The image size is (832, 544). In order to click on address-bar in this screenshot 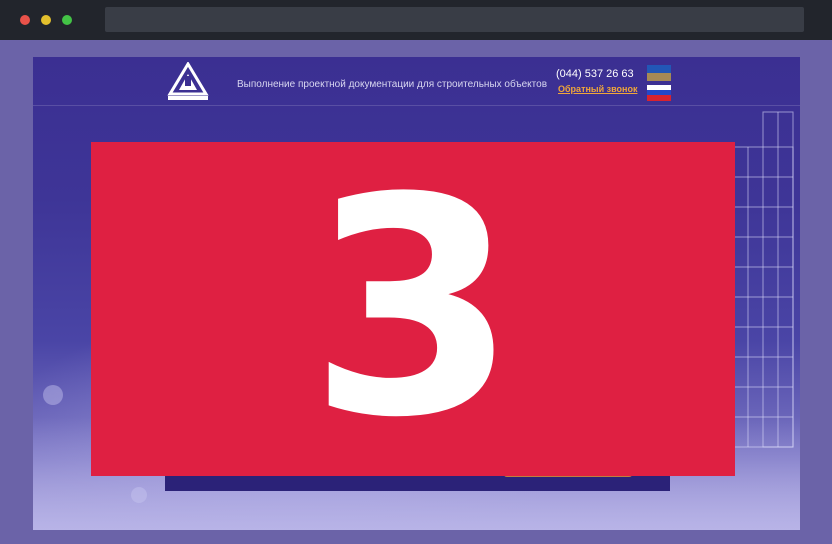, I will do `click(454, 19)`.